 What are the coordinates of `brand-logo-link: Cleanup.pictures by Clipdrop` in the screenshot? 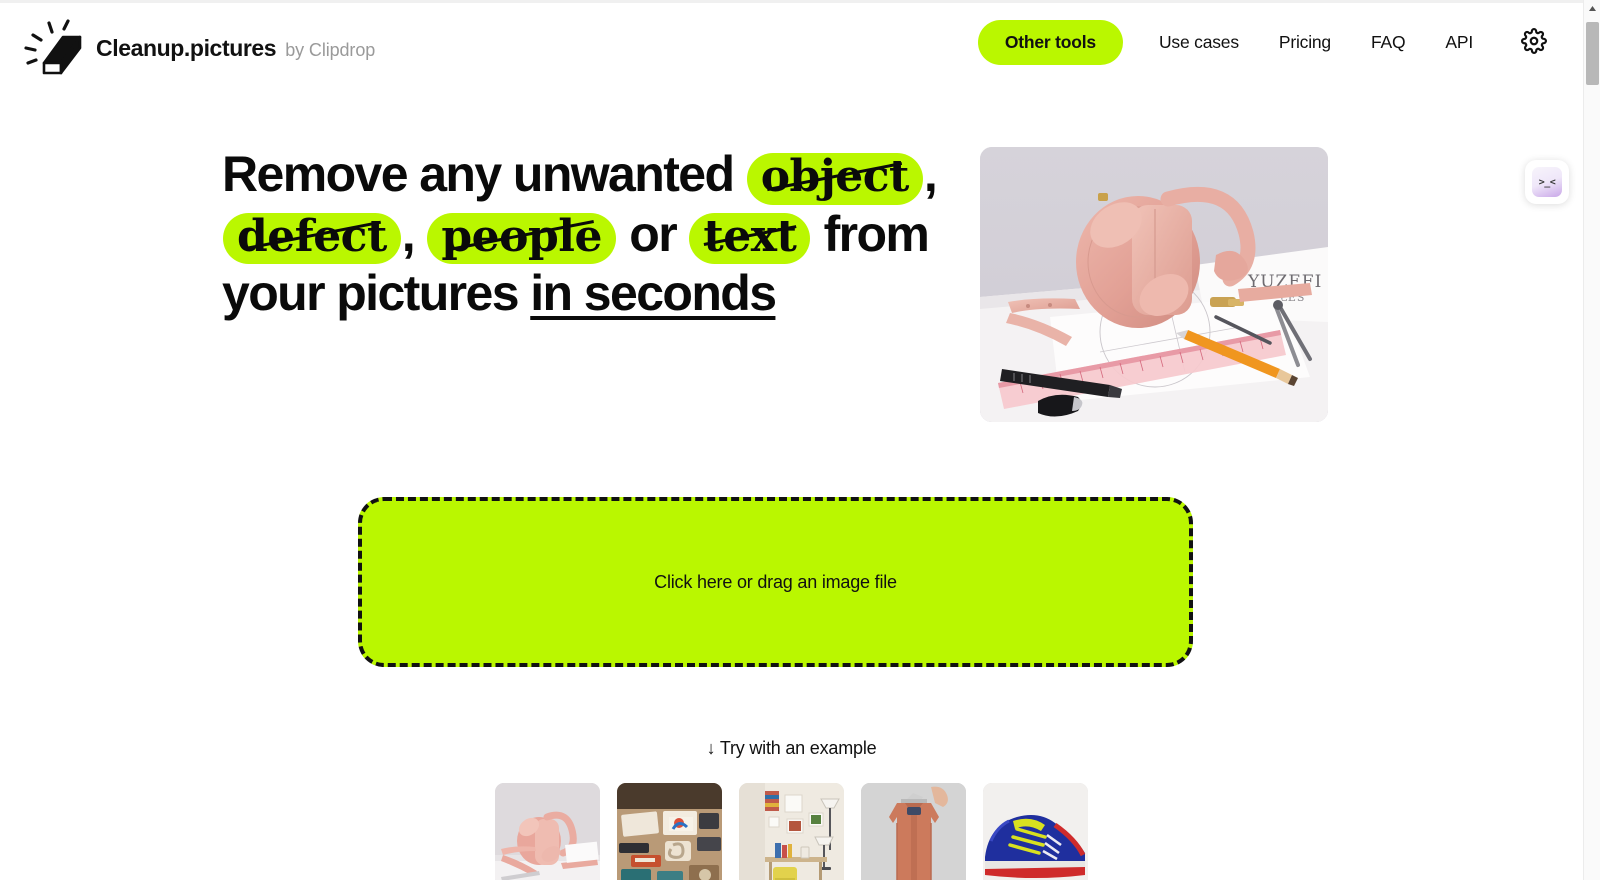 It's located at (198, 48).